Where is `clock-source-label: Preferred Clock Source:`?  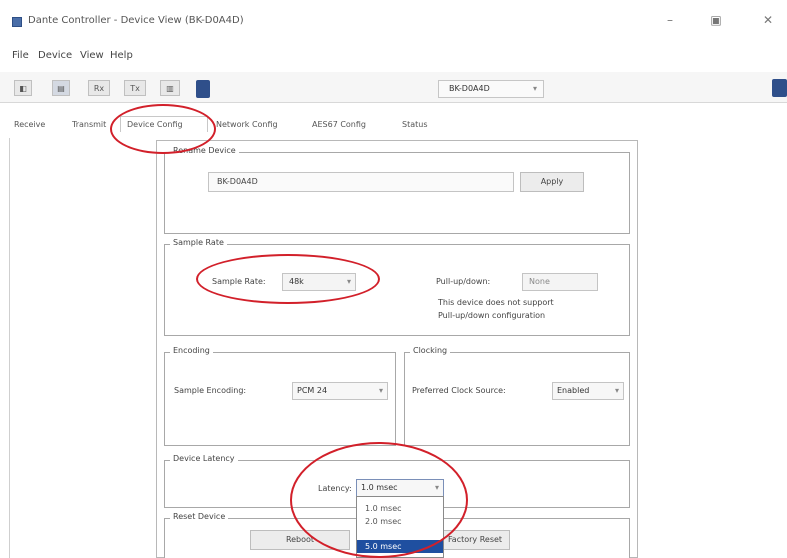 clock-source-label: Preferred Clock Source: is located at coordinates (459, 390).